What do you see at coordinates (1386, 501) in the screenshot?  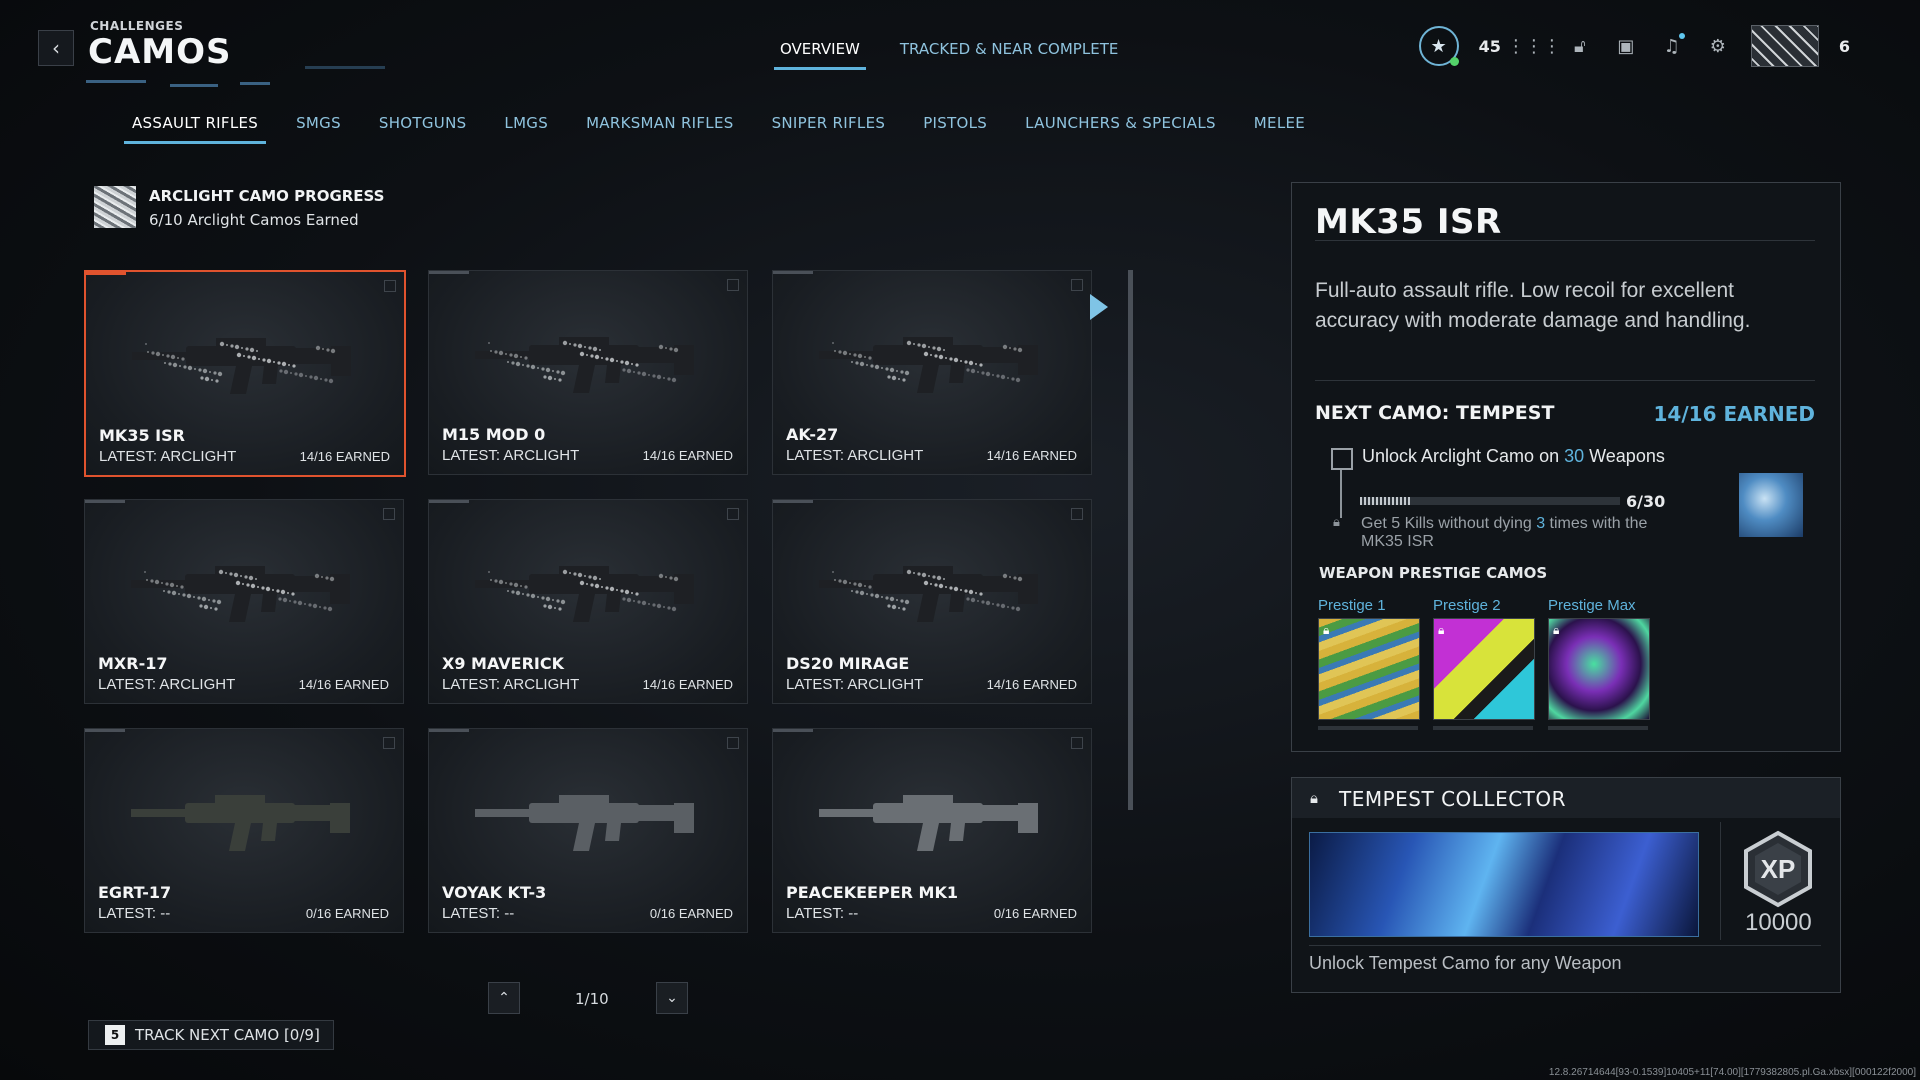 I see `challenge-progress-fill` at bounding box center [1386, 501].